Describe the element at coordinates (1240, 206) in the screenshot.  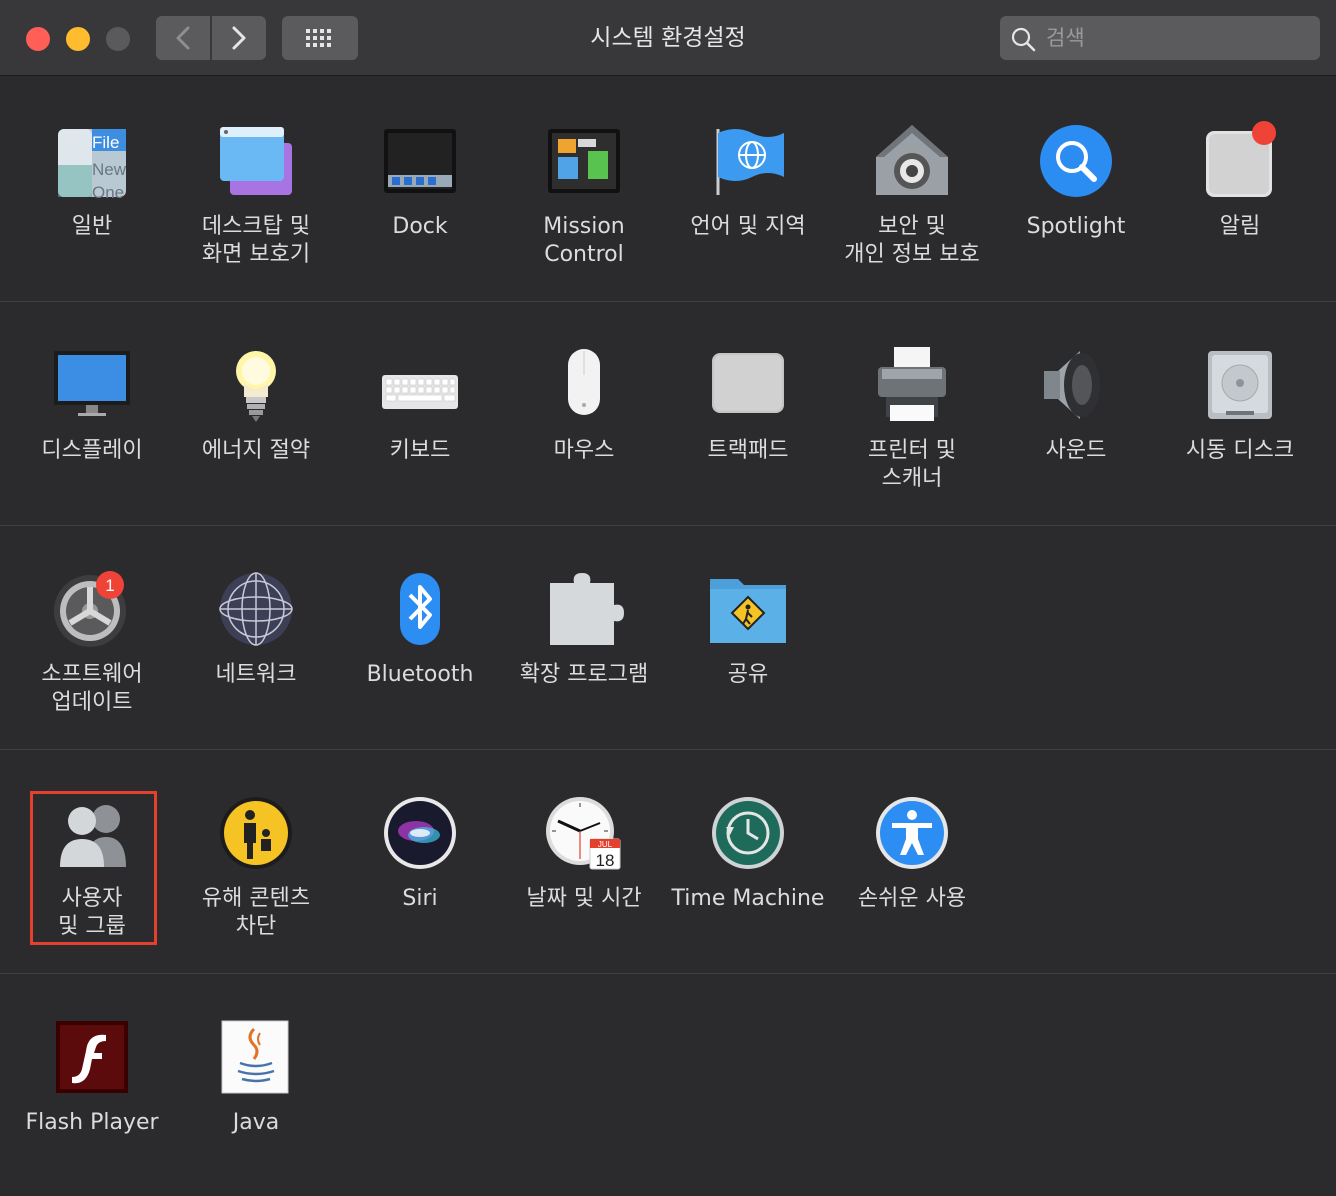
I see `pref-pane-notifications: 알림` at that location.